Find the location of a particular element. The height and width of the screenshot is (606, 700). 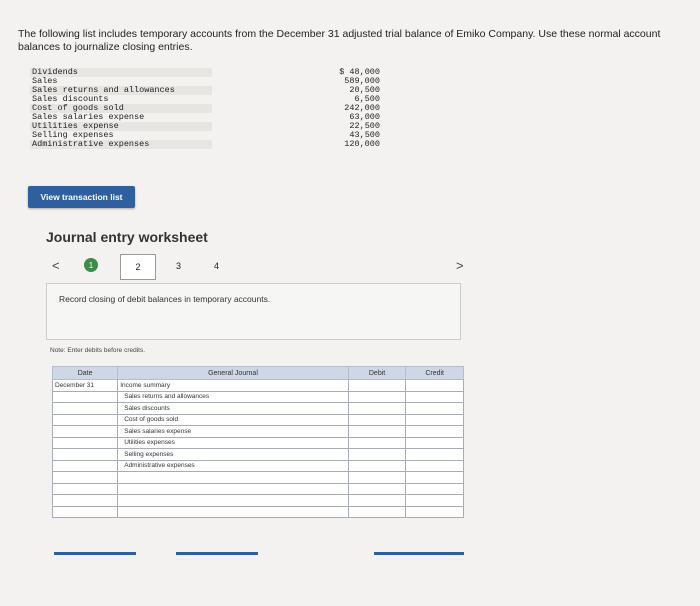

general-journal-header: General Journal is located at coordinates (233, 373).